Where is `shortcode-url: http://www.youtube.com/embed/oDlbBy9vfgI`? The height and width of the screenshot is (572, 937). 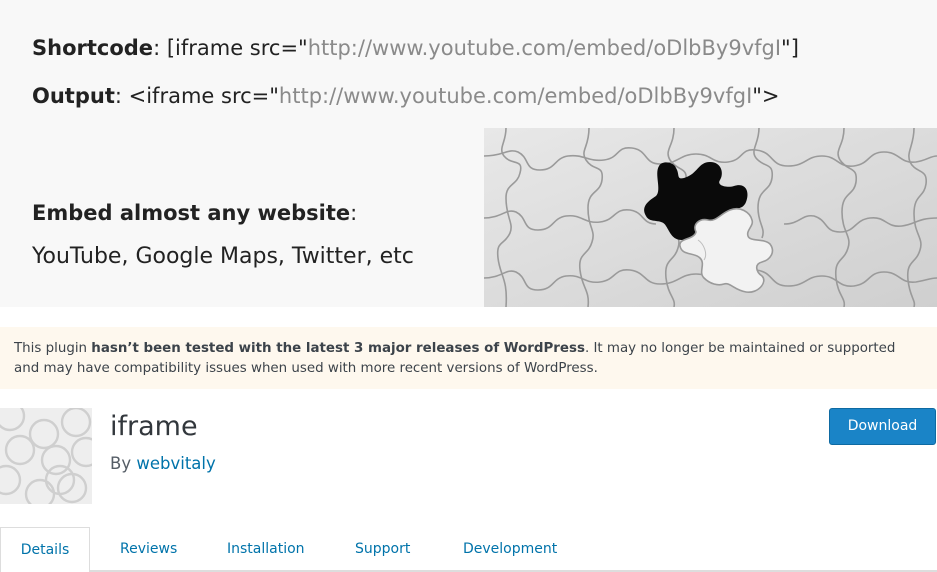 shortcode-url: http://www.youtube.com/embed/oDlbBy9vfgI is located at coordinates (544, 48).